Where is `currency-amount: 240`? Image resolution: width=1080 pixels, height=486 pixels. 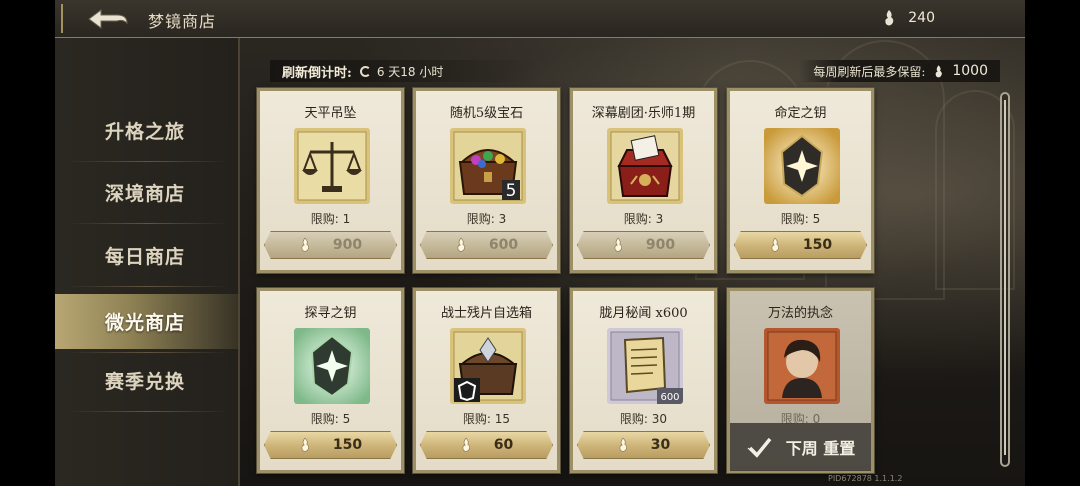 currency-amount: 240 is located at coordinates (921, 18).